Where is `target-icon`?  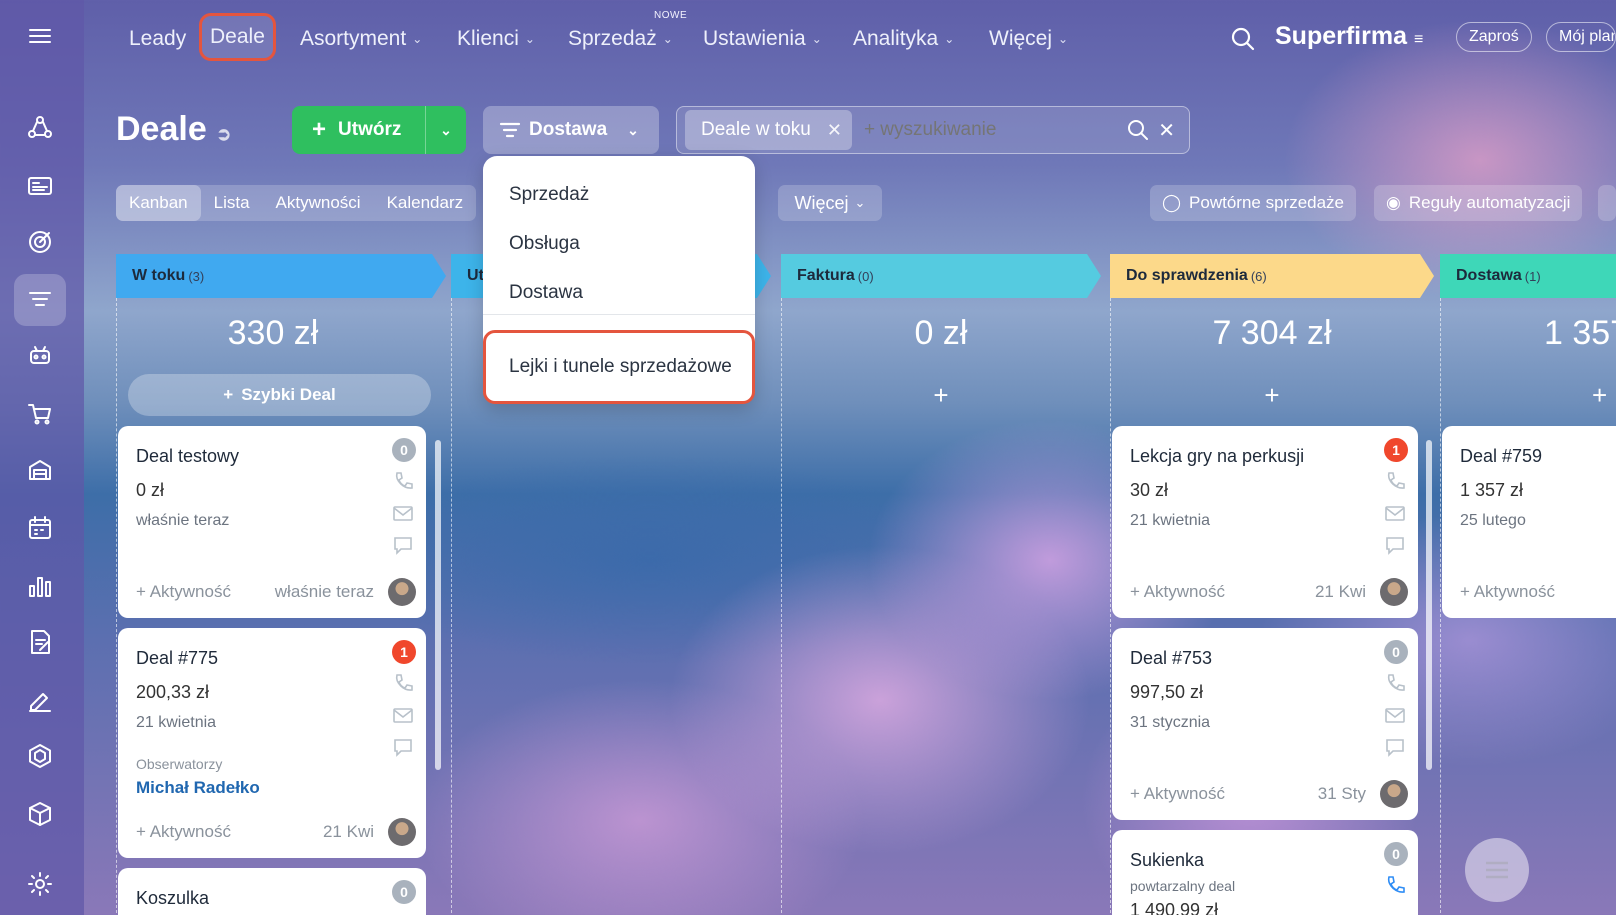 target-icon is located at coordinates (40, 242).